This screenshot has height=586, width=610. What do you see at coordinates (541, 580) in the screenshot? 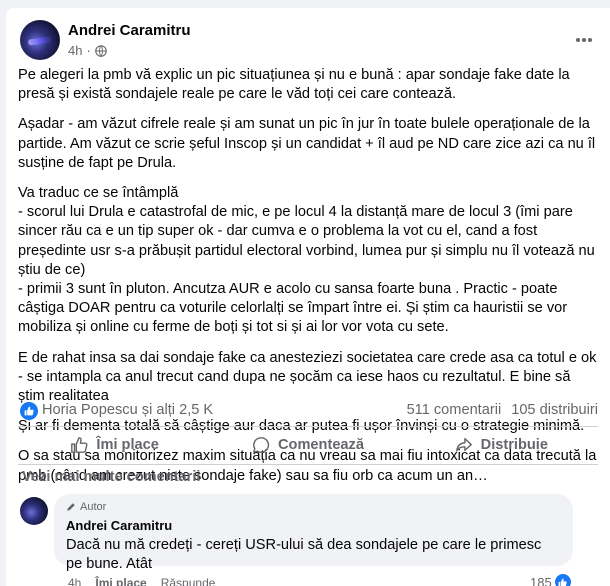
I see `comment-likes-count: 185` at bounding box center [541, 580].